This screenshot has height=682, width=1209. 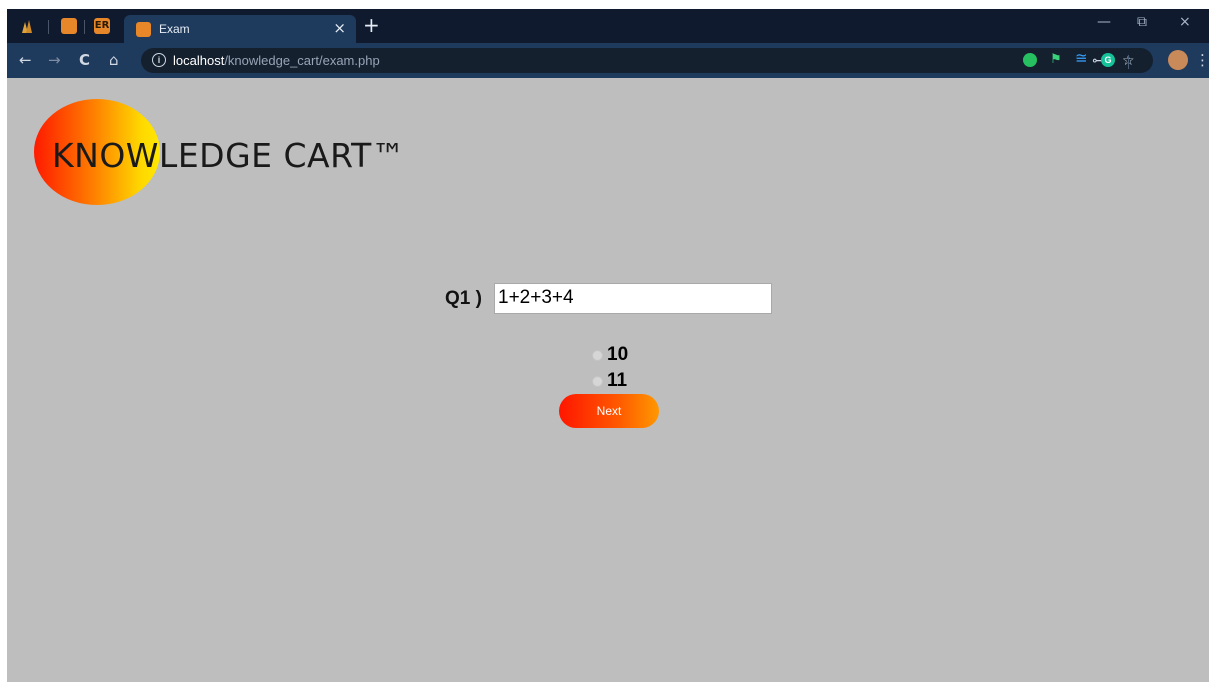 I want to click on back-button: ←, so click(x=25, y=60).